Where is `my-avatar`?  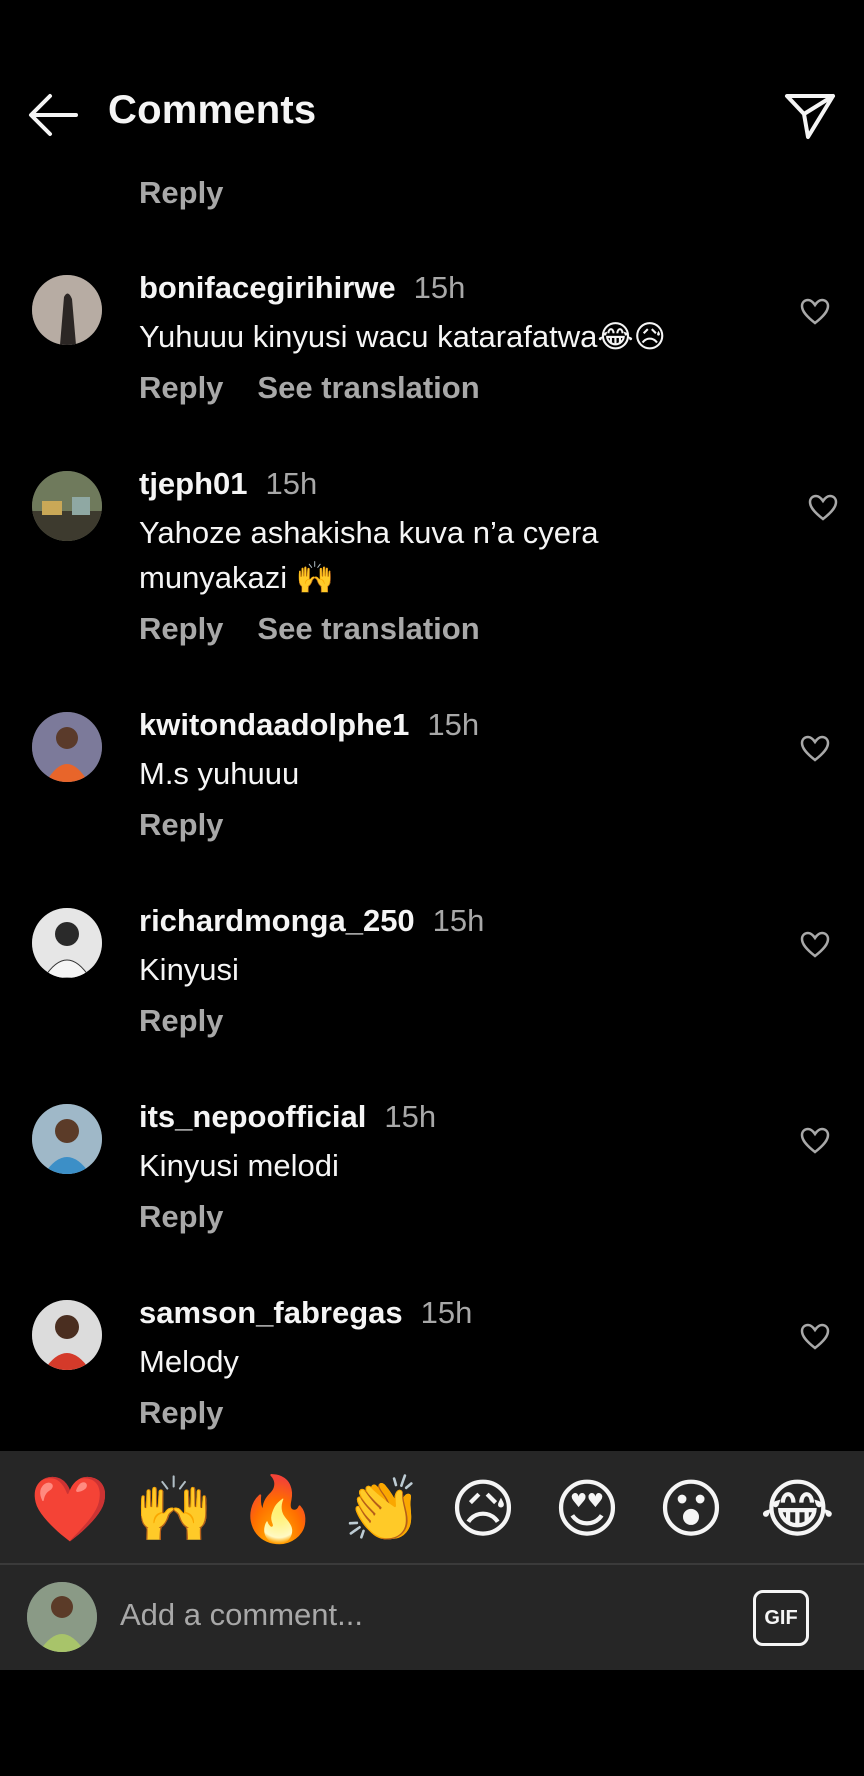 my-avatar is located at coordinates (62, 1617).